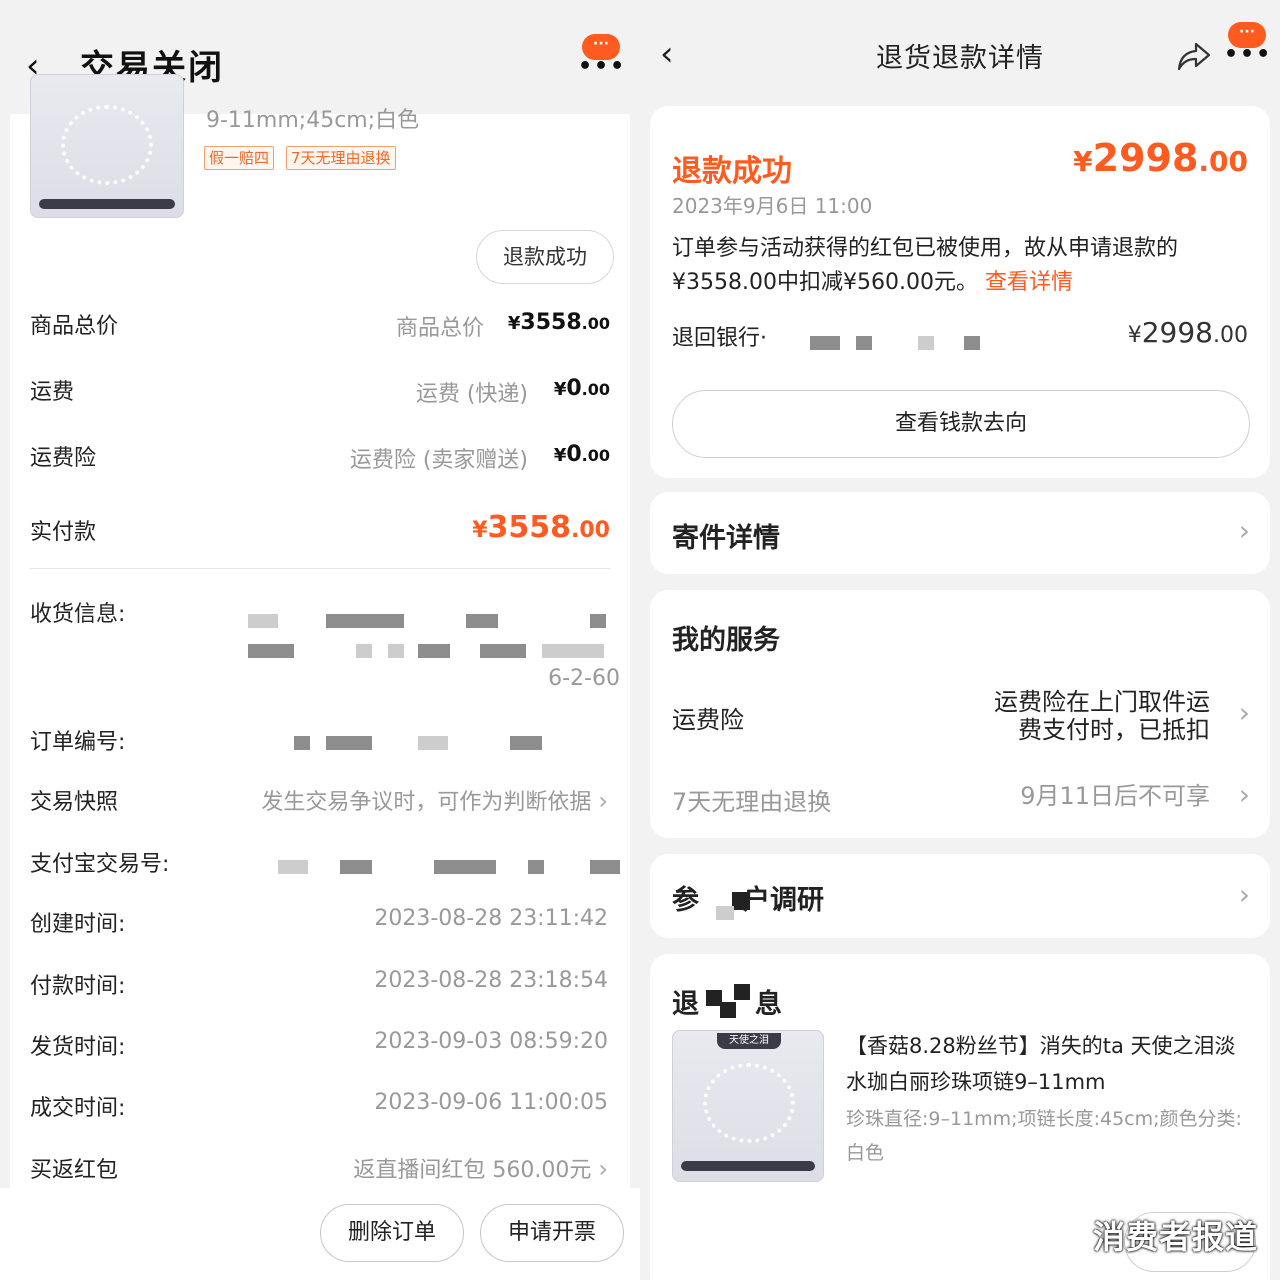  Describe the element at coordinates (726, 538) in the screenshot. I see `shipment-details-title: 寄件详情` at that location.